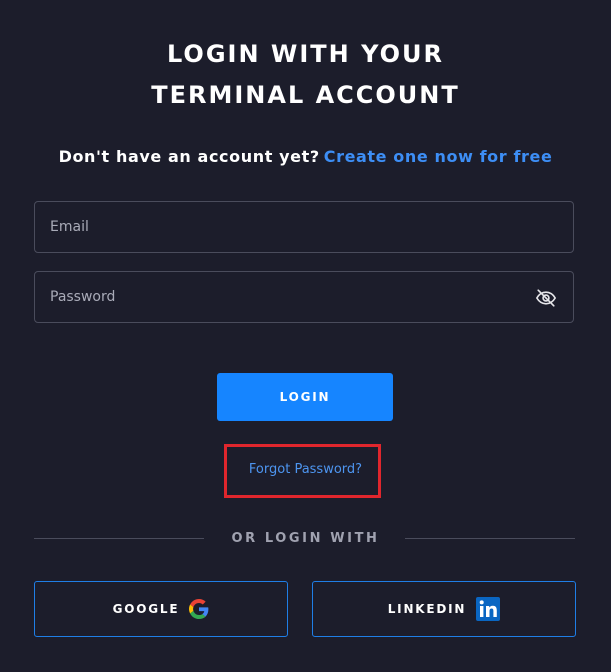  I want to click on linkedin-login-button: LINKEDIN, so click(444, 609).